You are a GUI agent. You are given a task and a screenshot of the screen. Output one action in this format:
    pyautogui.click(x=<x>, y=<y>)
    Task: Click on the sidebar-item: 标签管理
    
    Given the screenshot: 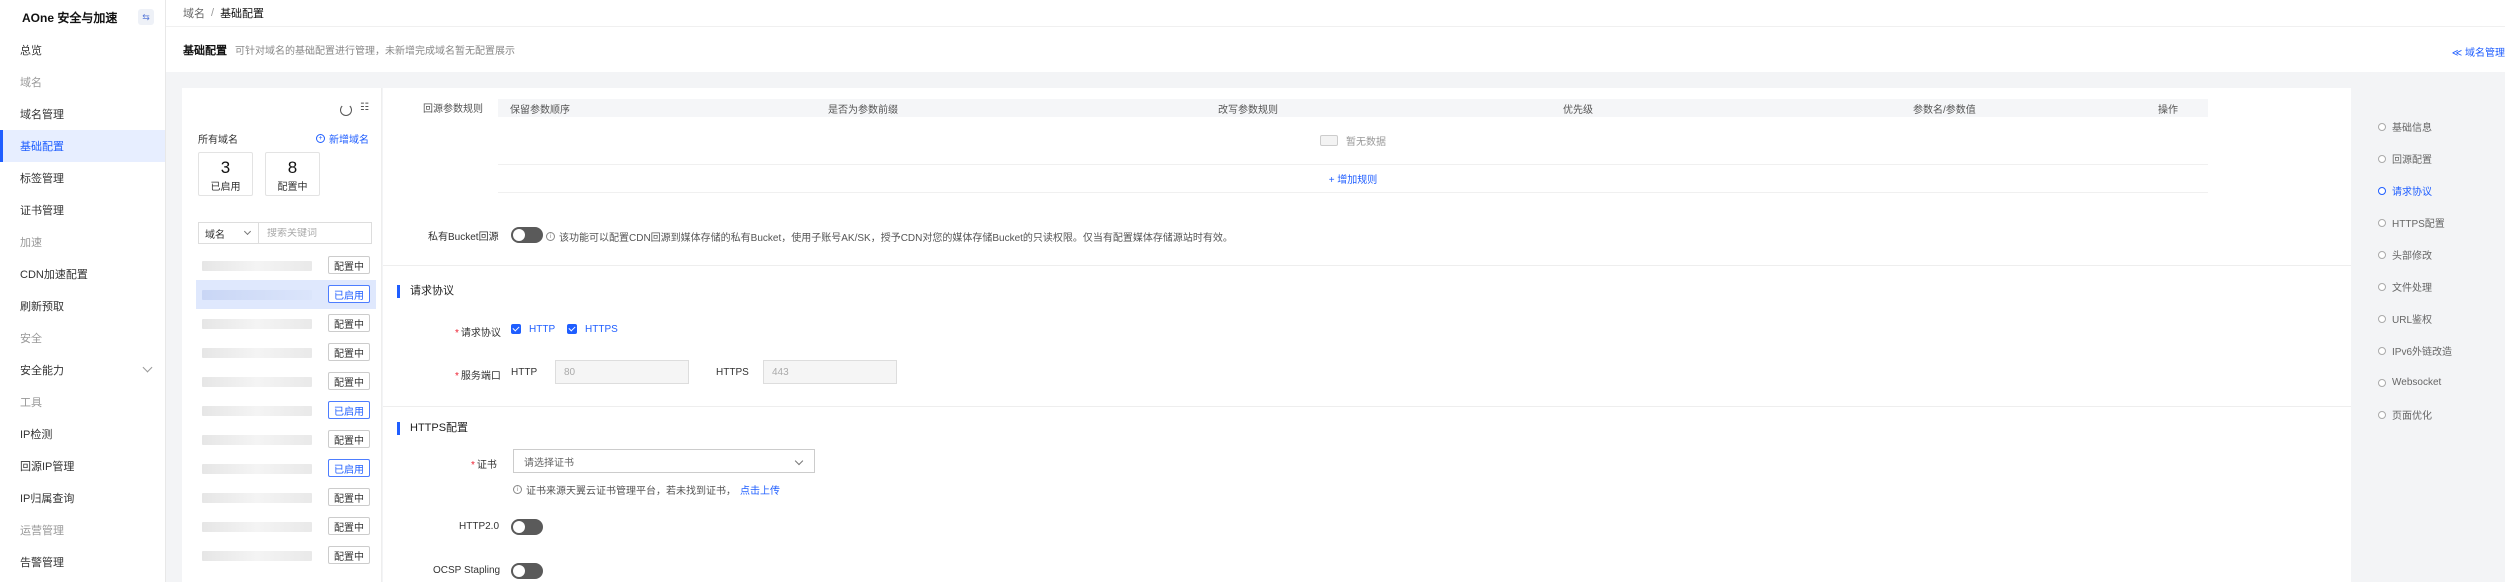 What is the action you would take?
    pyautogui.click(x=82, y=178)
    